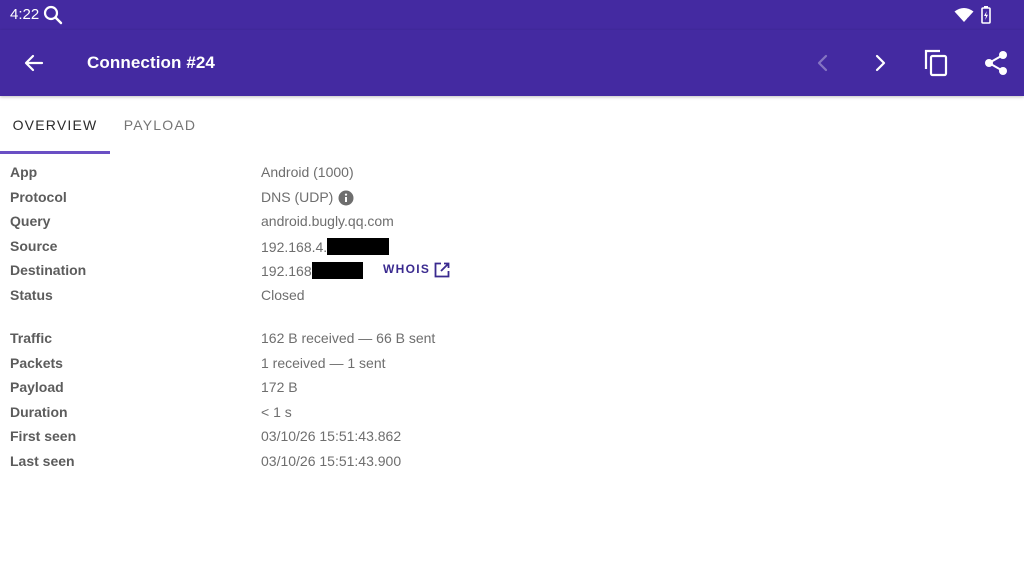 This screenshot has height=576, width=1024. I want to click on detail-label: Status, so click(31, 294).